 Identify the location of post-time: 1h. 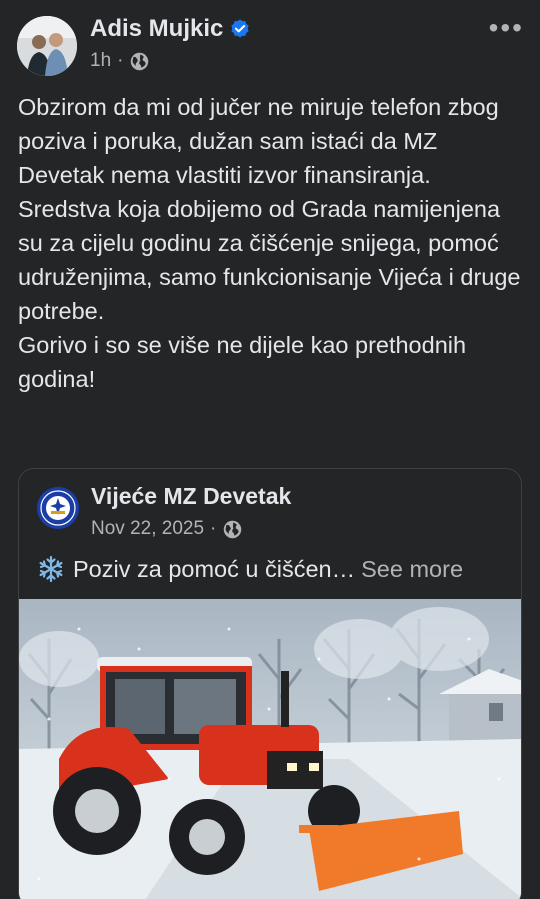
(100, 61).